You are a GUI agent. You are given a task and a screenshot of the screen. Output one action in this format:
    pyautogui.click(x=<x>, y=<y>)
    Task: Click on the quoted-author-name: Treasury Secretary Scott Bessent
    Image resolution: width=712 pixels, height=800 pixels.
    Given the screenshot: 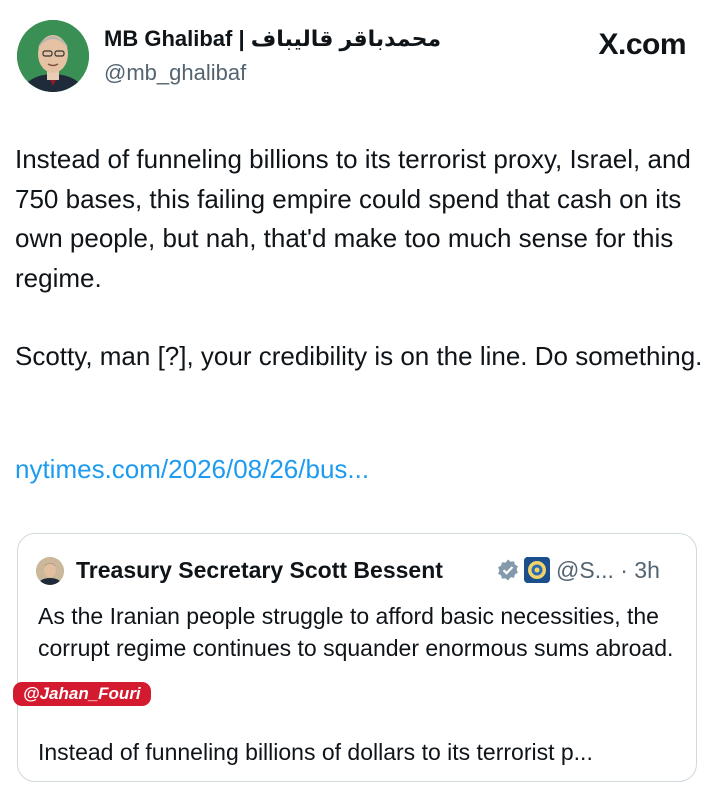 What is the action you would take?
    pyautogui.click(x=259, y=570)
    